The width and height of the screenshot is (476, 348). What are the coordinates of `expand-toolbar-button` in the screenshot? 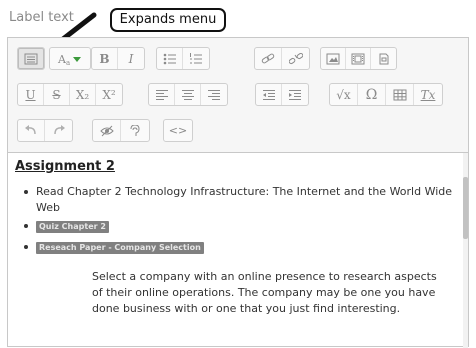 It's located at (31, 58).